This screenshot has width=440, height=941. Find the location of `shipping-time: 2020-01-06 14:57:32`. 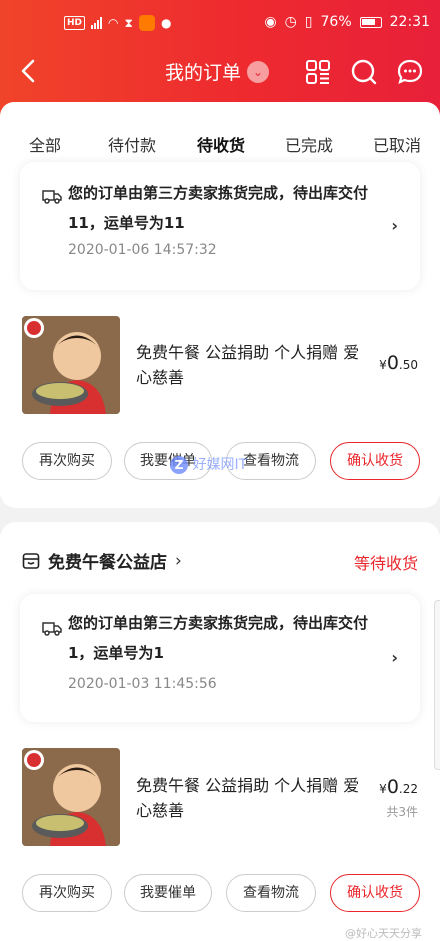

shipping-time: 2020-01-06 14:57:32 is located at coordinates (142, 250).